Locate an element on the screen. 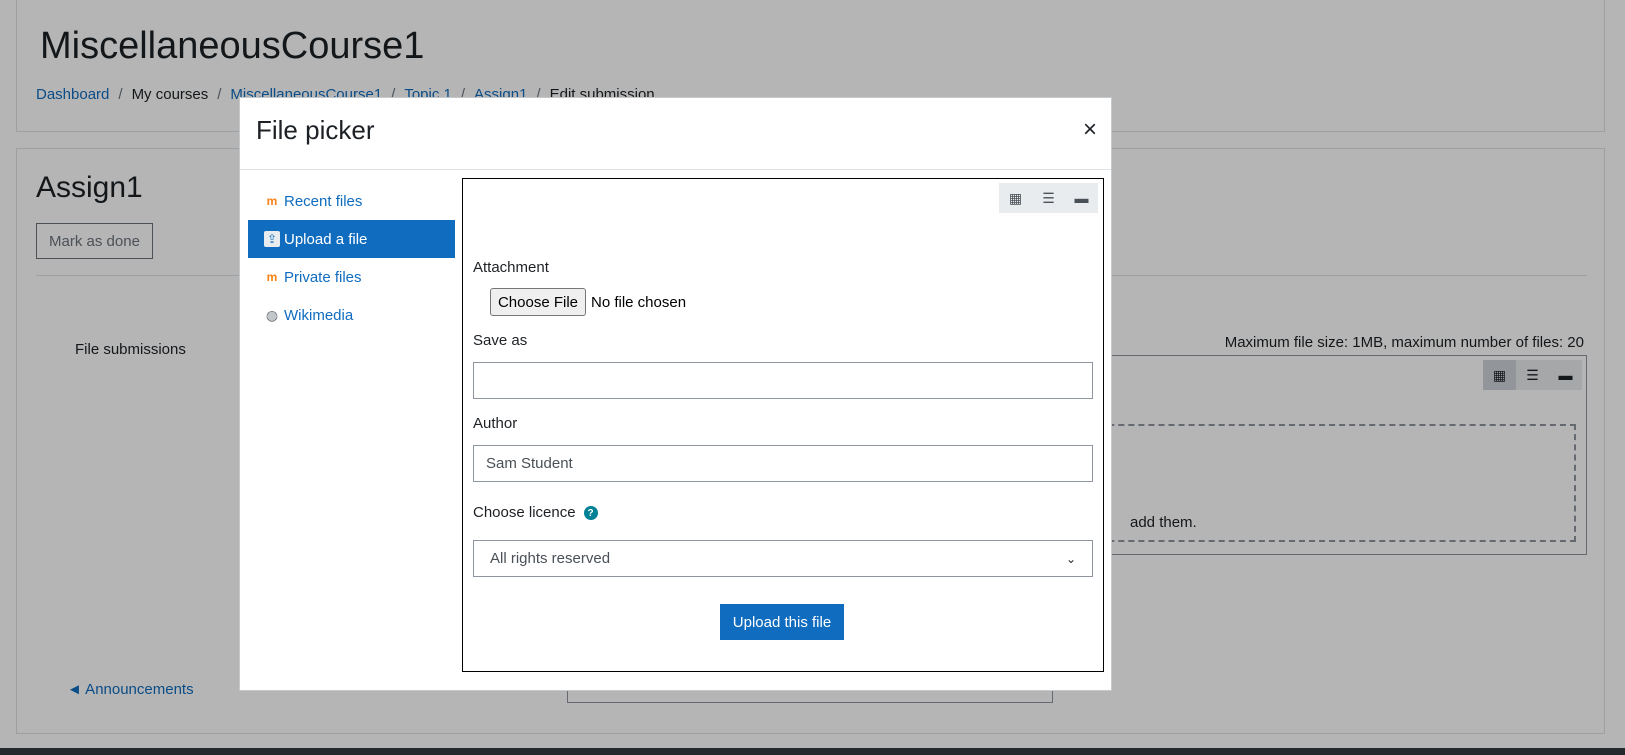 This screenshot has width=1625, height=755. author-input: Sam Student is located at coordinates (783, 463).